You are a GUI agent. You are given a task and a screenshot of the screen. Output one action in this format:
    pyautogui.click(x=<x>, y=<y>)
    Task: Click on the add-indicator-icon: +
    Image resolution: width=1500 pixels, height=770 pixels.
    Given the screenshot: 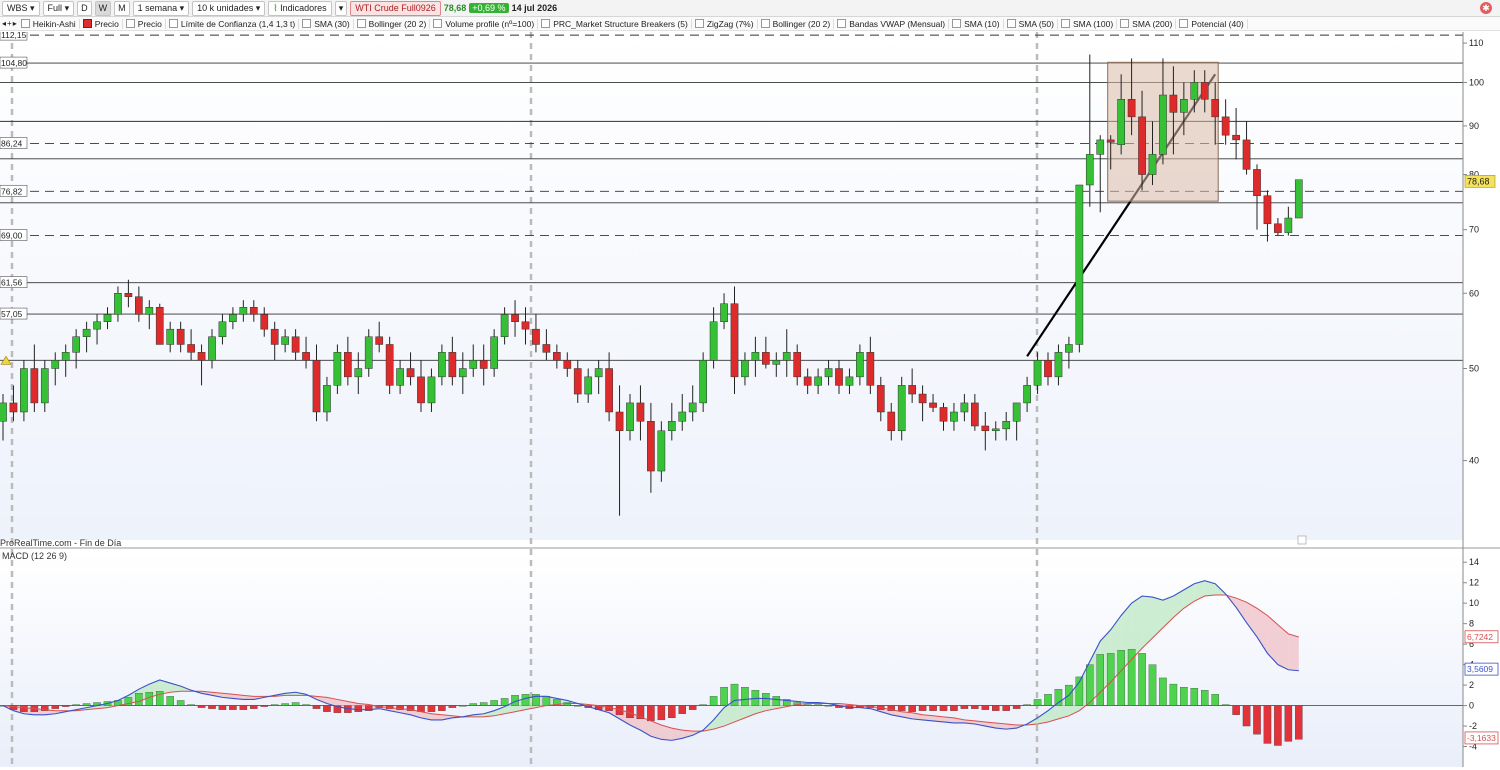 What is the action you would take?
    pyautogui.click(x=9, y=23)
    